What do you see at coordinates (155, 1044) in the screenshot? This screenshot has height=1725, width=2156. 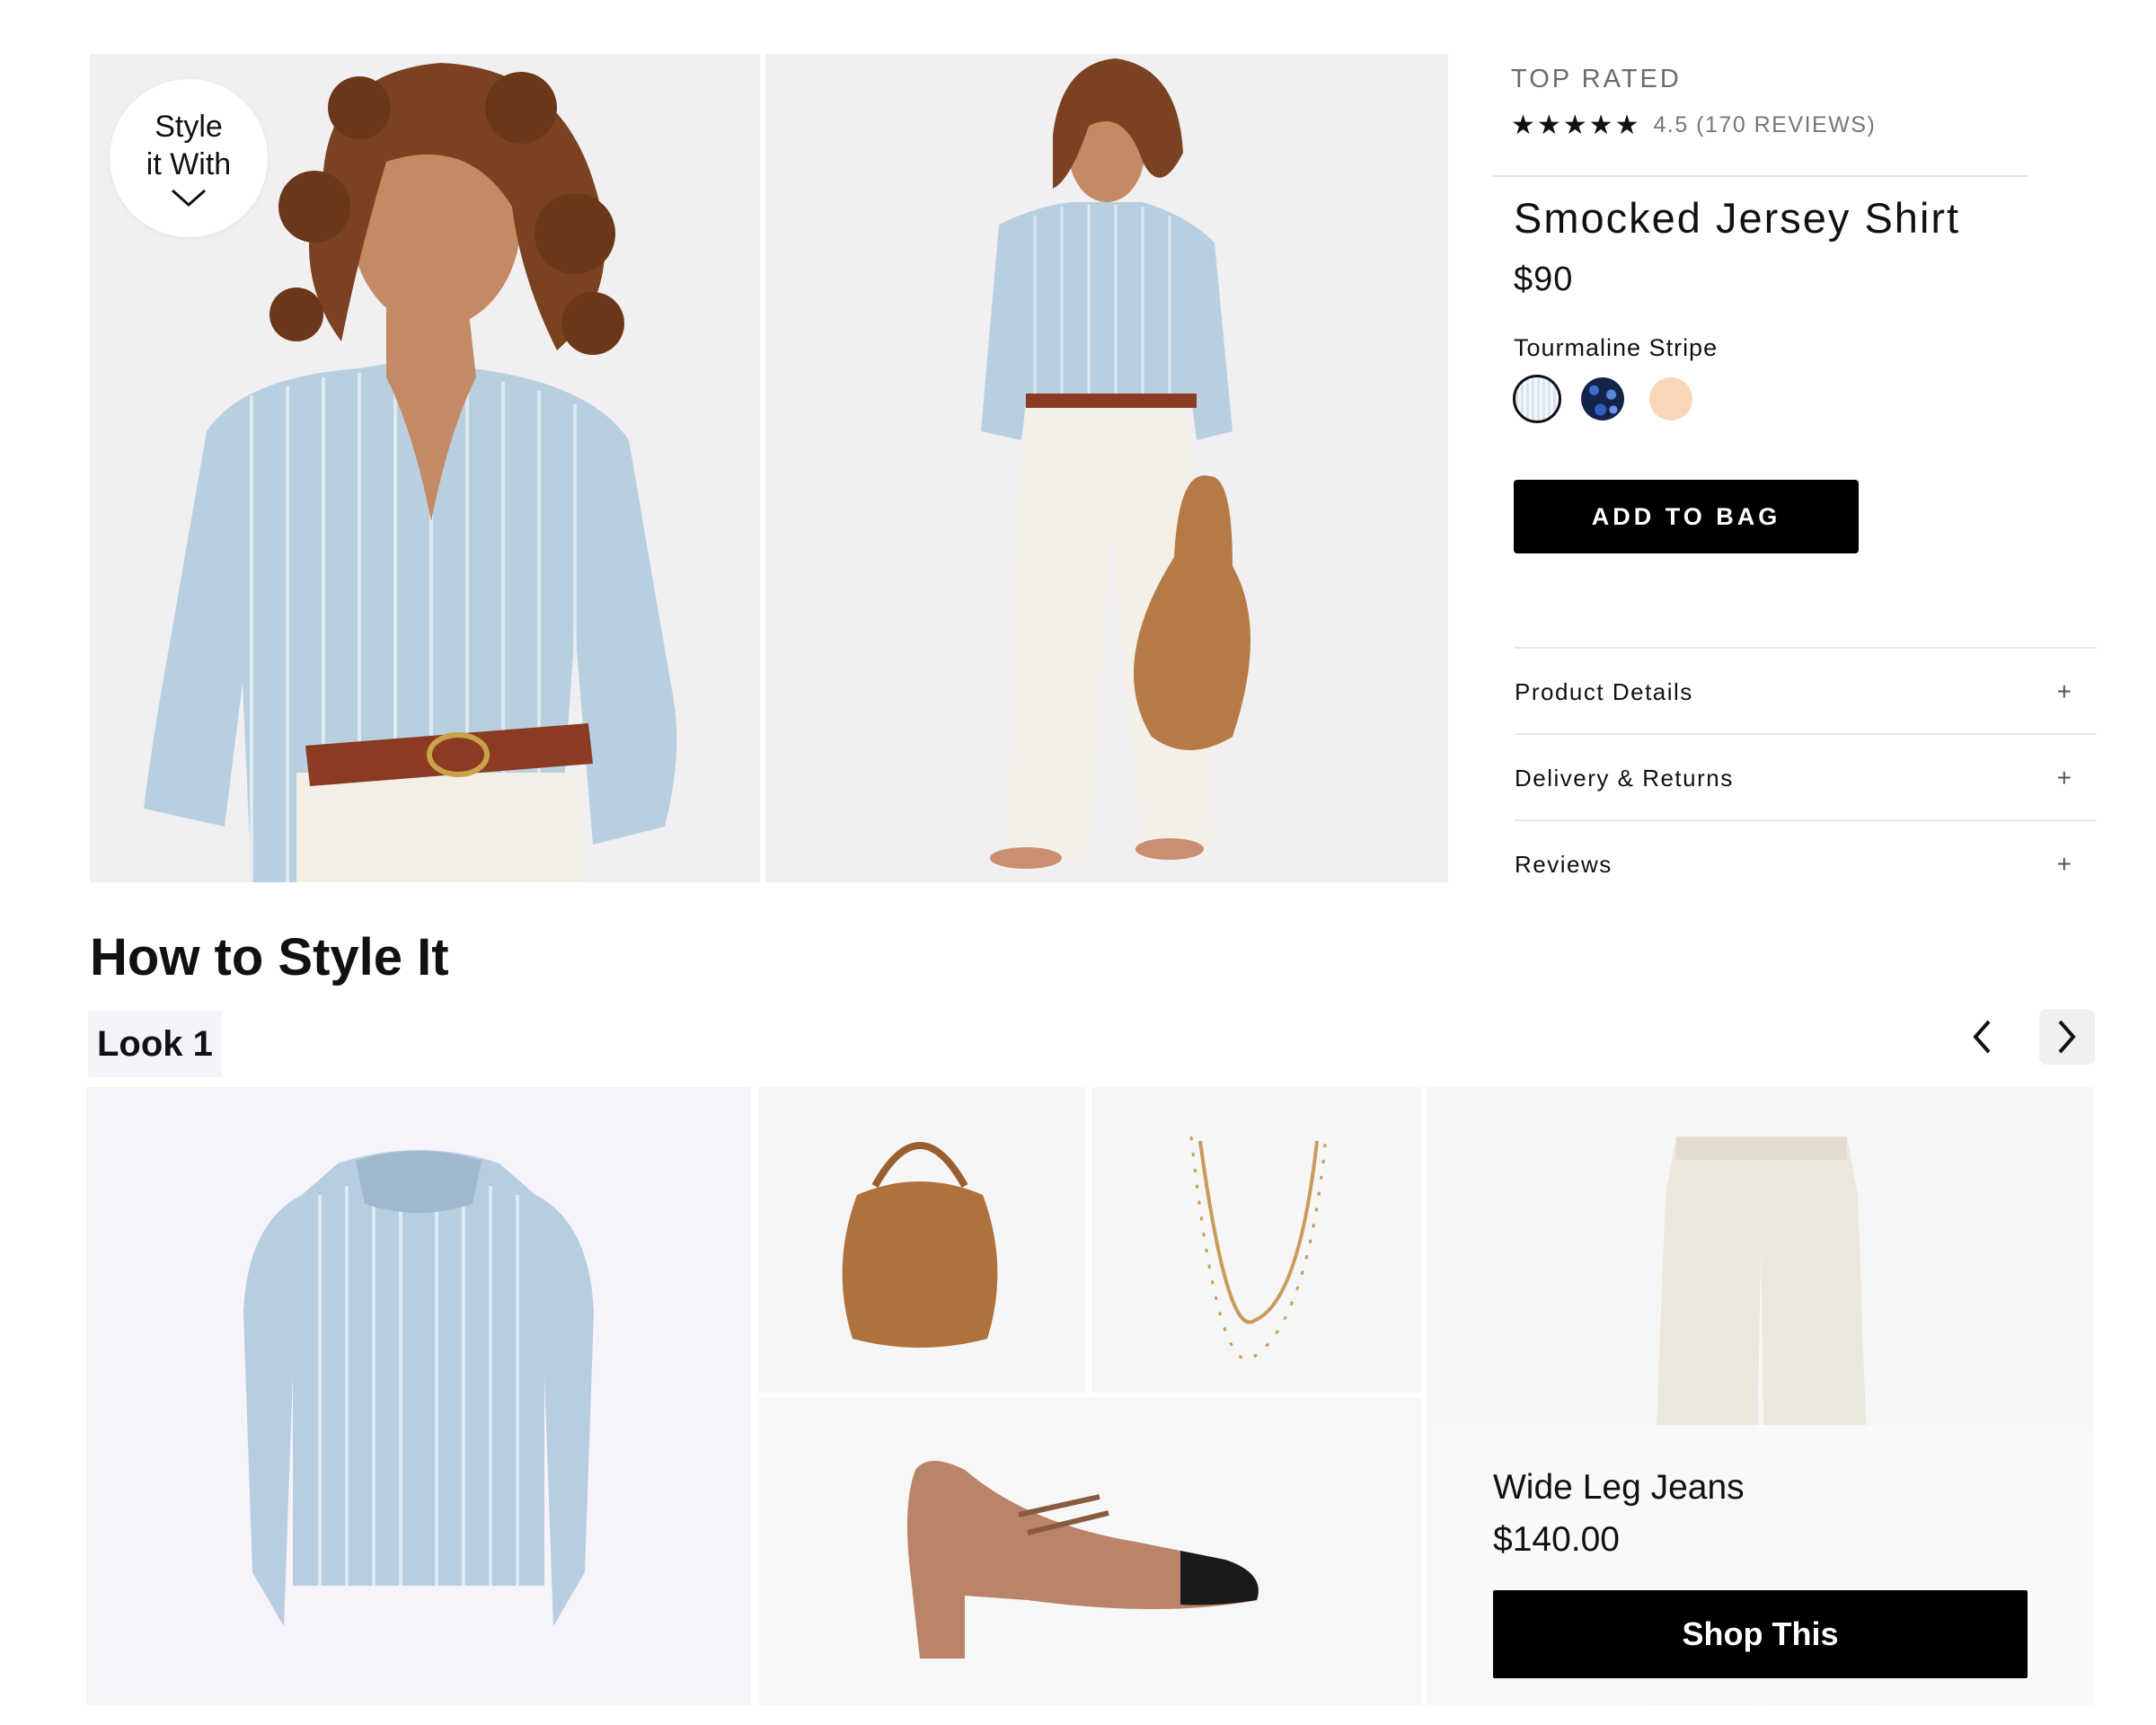 I see `tab-look-1: Look 1` at bounding box center [155, 1044].